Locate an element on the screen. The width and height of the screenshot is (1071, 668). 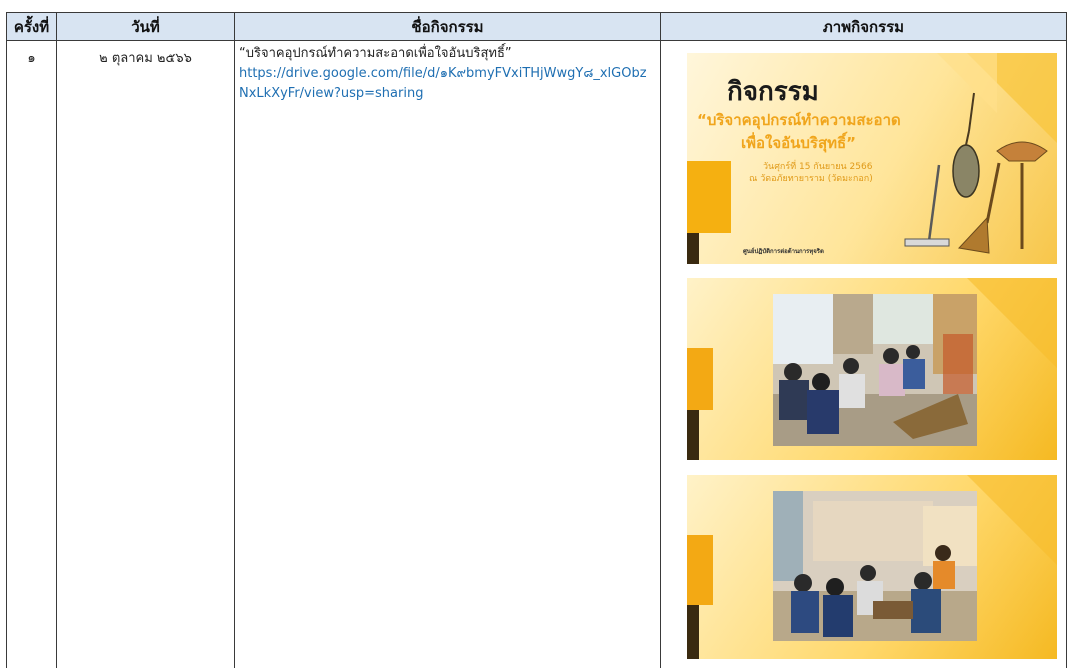
table-header-row: ครั้งที่ วันที่ ชื่อกิจกรรม ภาพกิจกรรม is located at coordinates (537, 27).